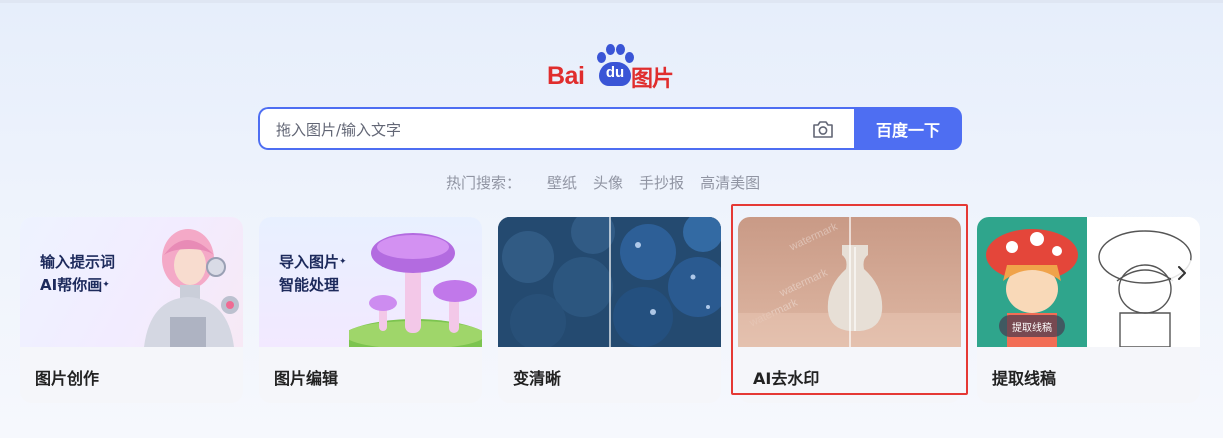 This screenshot has height=438, width=1223. I want to click on carousel-next-button, so click(1182, 273).